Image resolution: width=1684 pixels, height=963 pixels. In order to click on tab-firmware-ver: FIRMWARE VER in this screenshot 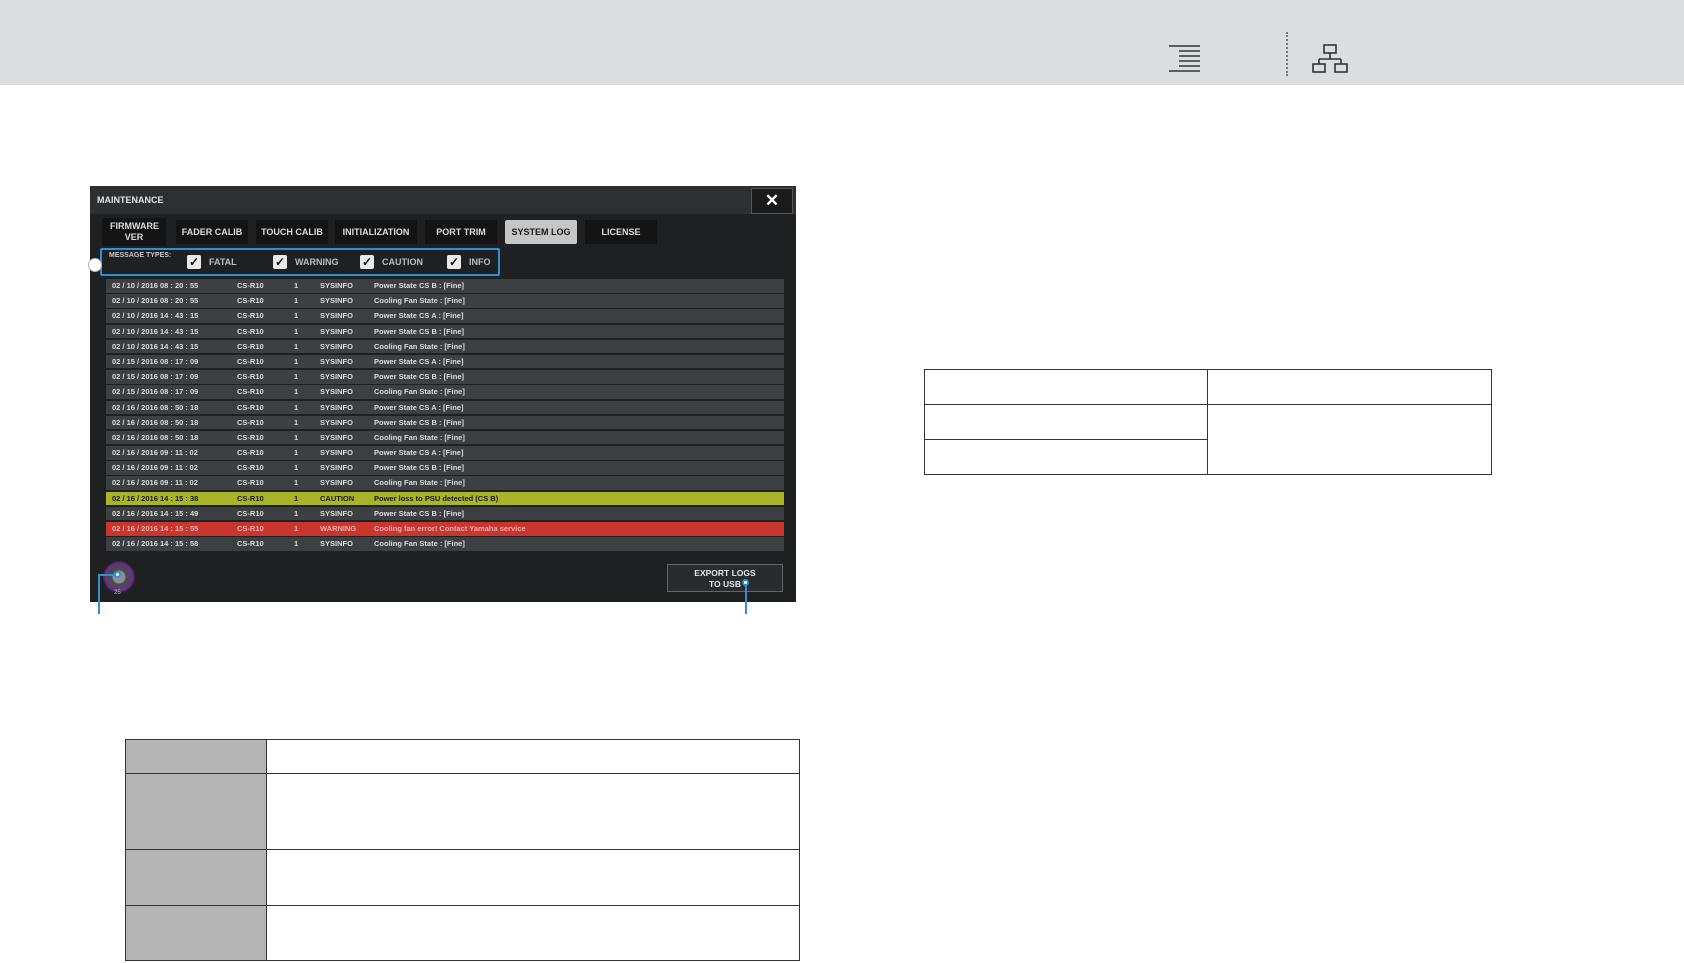, I will do `click(134, 232)`.